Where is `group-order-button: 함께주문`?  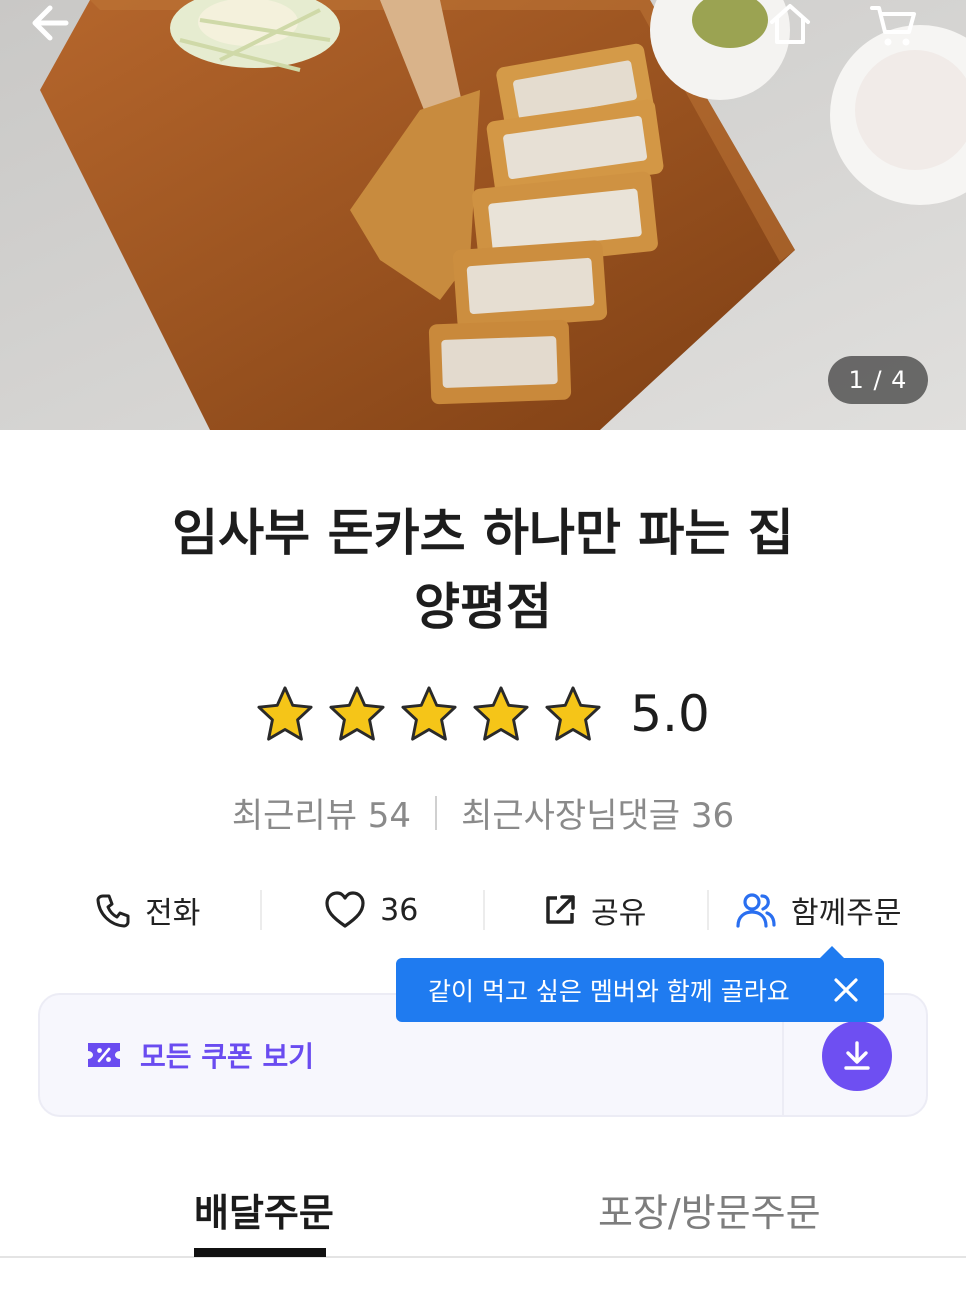 group-order-button: 함께주문 is located at coordinates (818, 910).